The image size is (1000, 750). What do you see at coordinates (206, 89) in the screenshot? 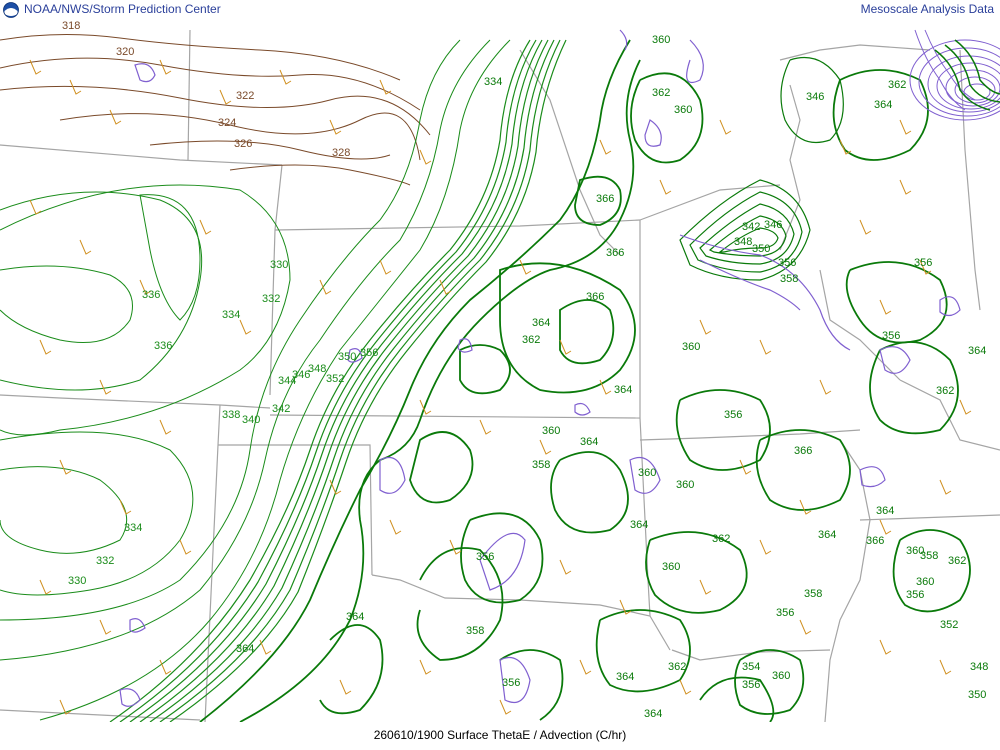
I see `contour-labels-cold: 318 320 322 324 326 328` at bounding box center [206, 89].